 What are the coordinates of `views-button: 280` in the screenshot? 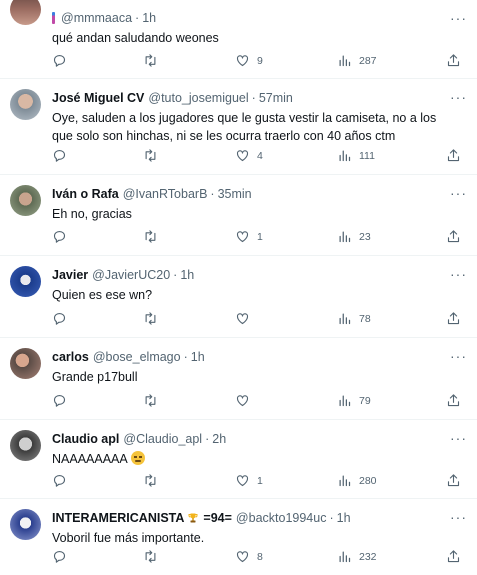 It's located at (357, 480).